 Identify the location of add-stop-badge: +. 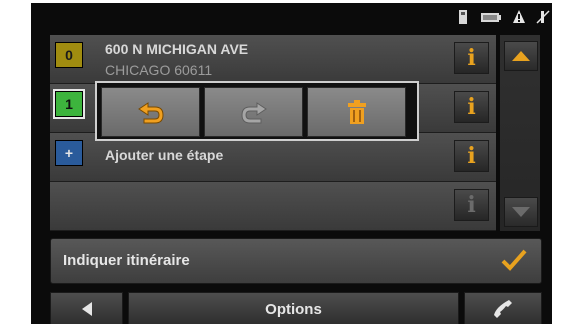
(69, 153).